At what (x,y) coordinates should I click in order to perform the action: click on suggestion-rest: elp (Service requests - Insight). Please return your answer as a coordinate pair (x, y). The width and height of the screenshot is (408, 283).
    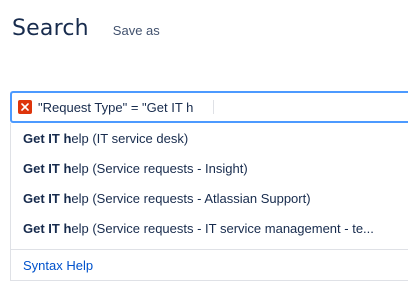
    Looking at the image, I should click on (159, 168).